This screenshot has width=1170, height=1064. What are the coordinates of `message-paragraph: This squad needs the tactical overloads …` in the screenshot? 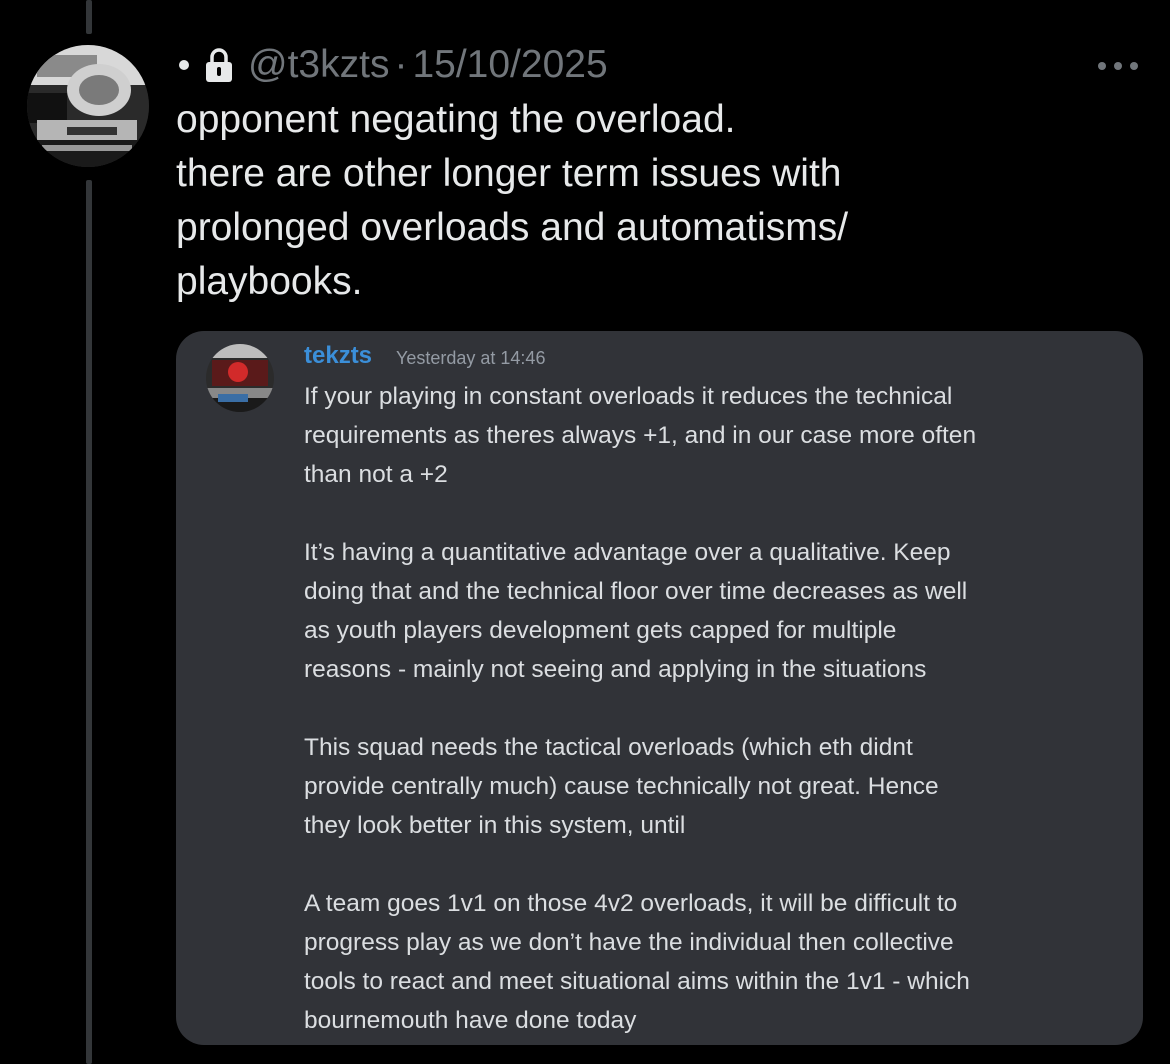 It's located at (714, 786).